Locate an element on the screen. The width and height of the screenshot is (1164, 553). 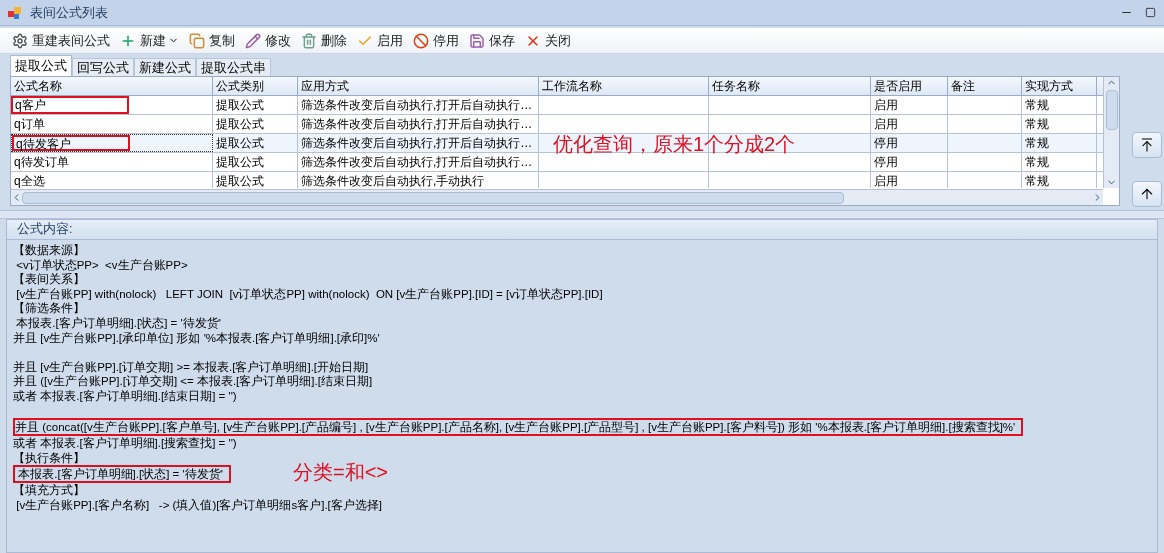
move-to-top-button is located at coordinates (1147, 145).